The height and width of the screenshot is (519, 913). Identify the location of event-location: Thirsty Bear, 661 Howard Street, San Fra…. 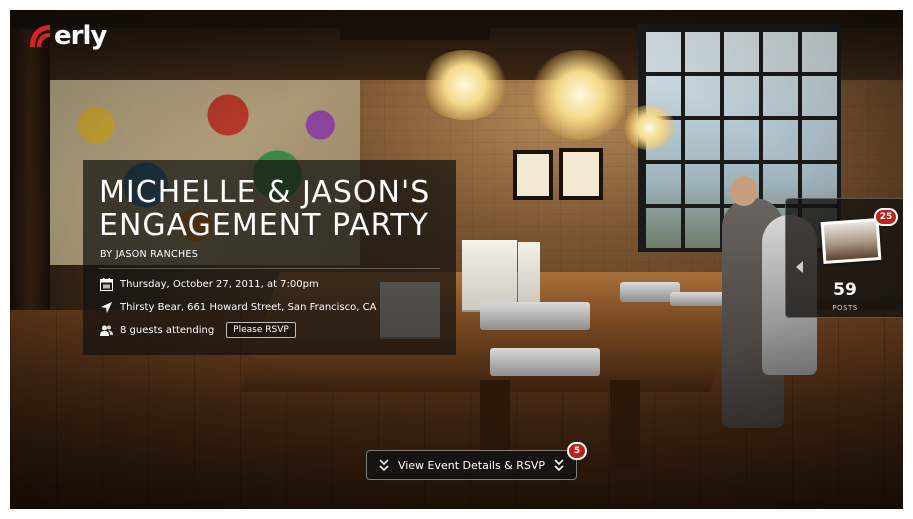
(248, 307).